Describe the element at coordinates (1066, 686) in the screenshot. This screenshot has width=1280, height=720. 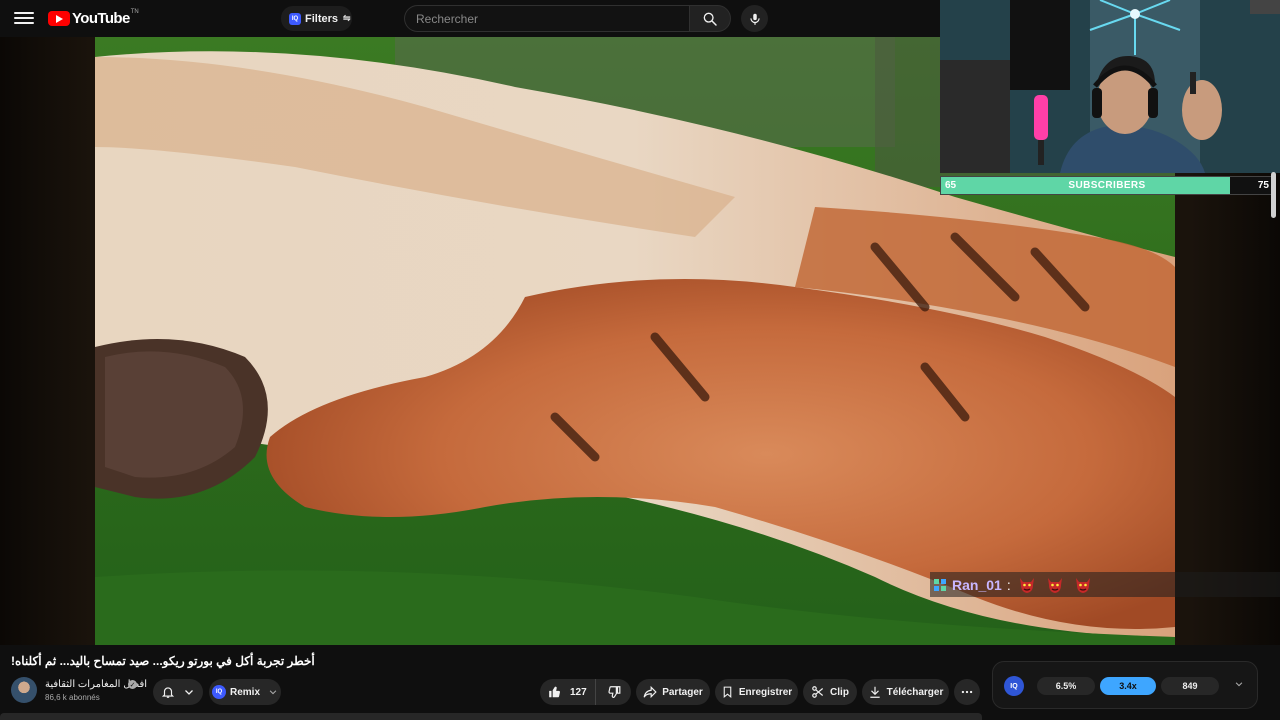
I see `iq-stat-percentage: 6.5%` at that location.